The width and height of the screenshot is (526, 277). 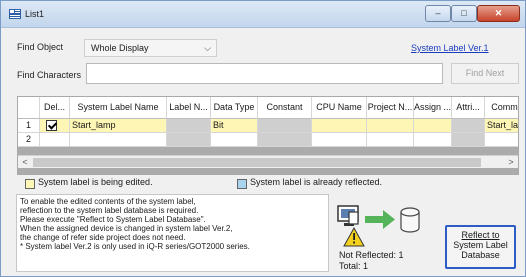 What do you see at coordinates (118, 108) in the screenshot?
I see `column-header-system-label-name: System Label Name` at bounding box center [118, 108].